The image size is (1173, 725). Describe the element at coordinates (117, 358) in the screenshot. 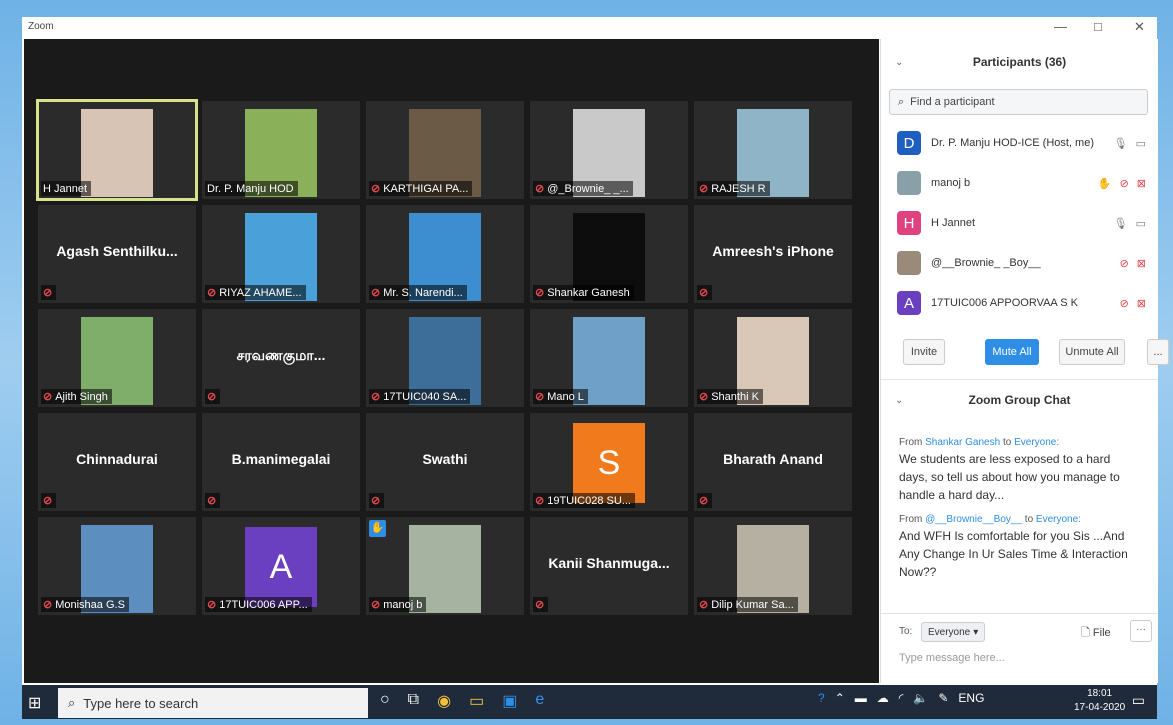

I see `participant-tile: ⊘ Ajith Singh` at that location.